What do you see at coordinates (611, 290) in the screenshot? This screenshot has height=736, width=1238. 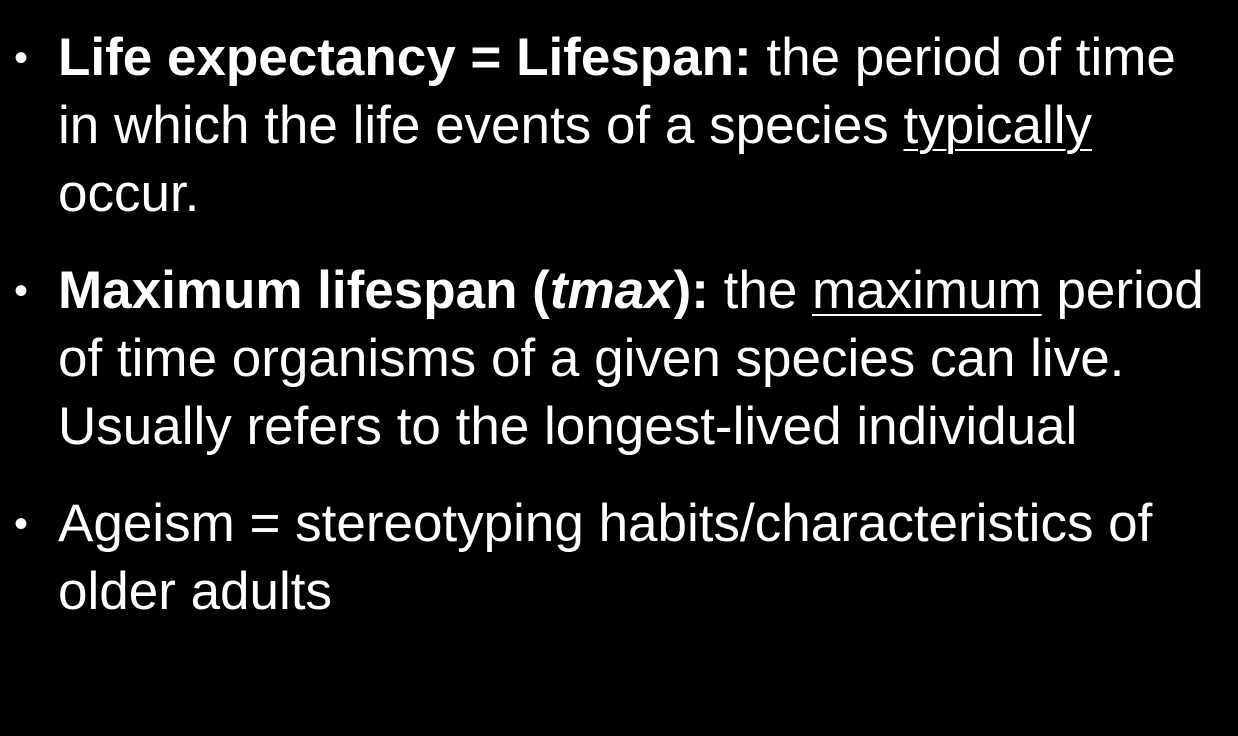 I see `term-tmax: tmax` at bounding box center [611, 290].